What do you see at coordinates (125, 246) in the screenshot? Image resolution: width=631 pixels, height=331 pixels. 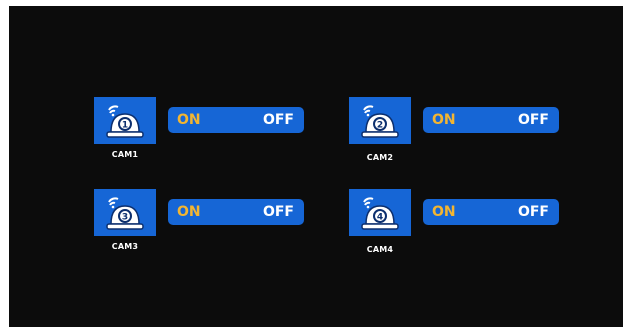 I see `camera-3-label: CAM3` at bounding box center [125, 246].